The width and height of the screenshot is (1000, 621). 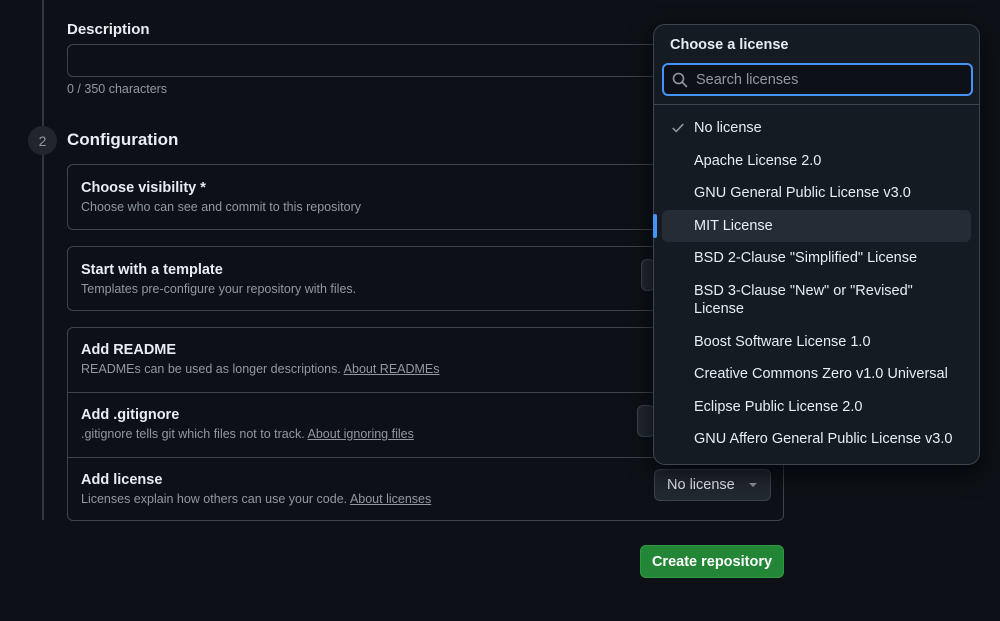 I want to click on license-option: No license, so click(x=816, y=128).